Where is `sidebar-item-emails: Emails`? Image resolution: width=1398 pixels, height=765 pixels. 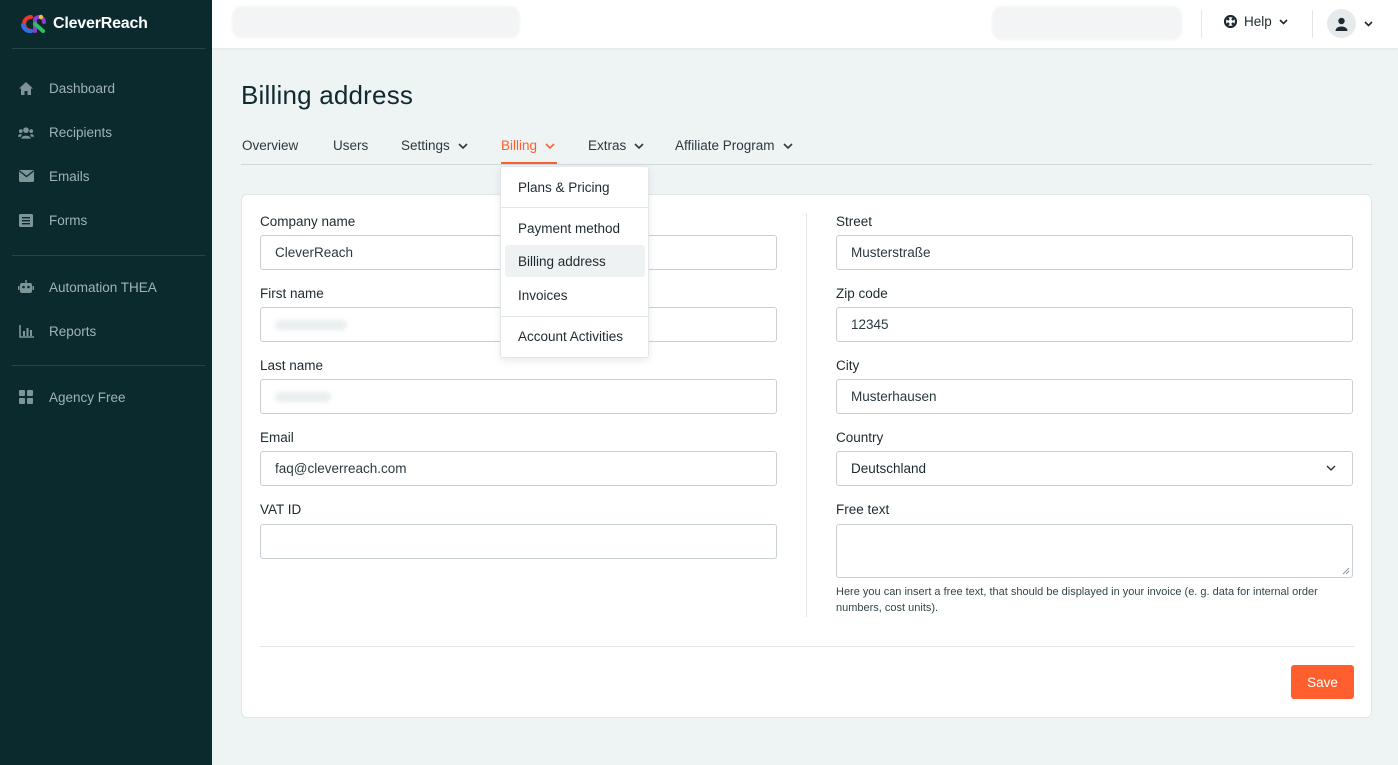
sidebar-item-emails: Emails is located at coordinates (106, 176).